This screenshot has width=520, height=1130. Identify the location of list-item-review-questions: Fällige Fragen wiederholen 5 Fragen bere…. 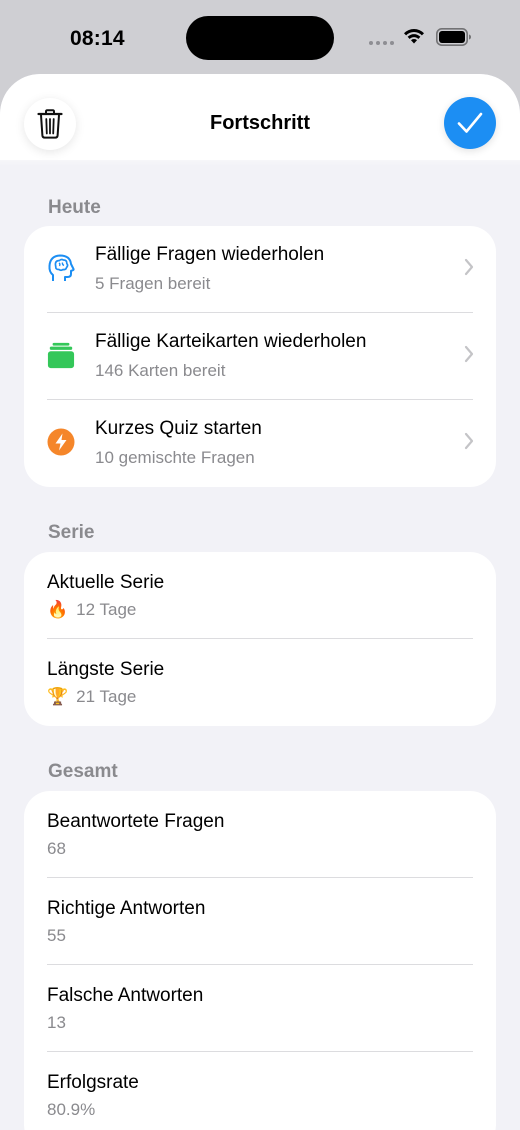
(260, 269).